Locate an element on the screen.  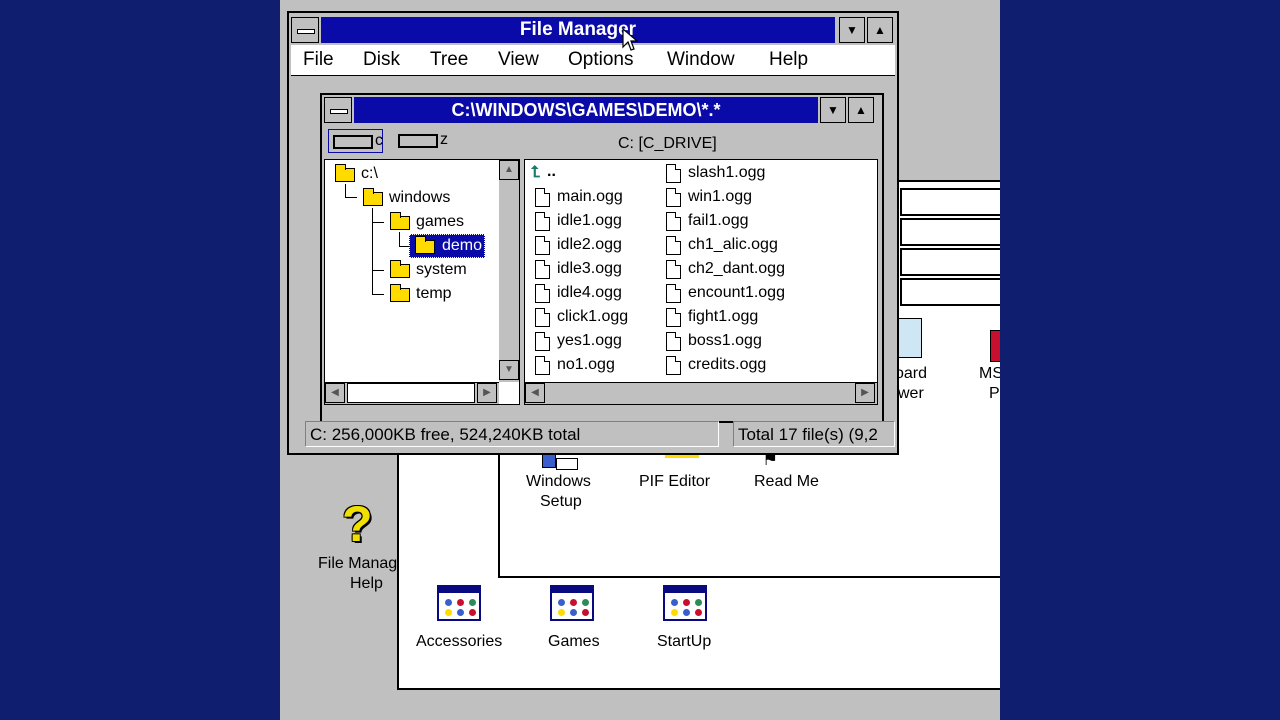
parent-directory-icon: ⮤ is located at coordinates (536, 172).